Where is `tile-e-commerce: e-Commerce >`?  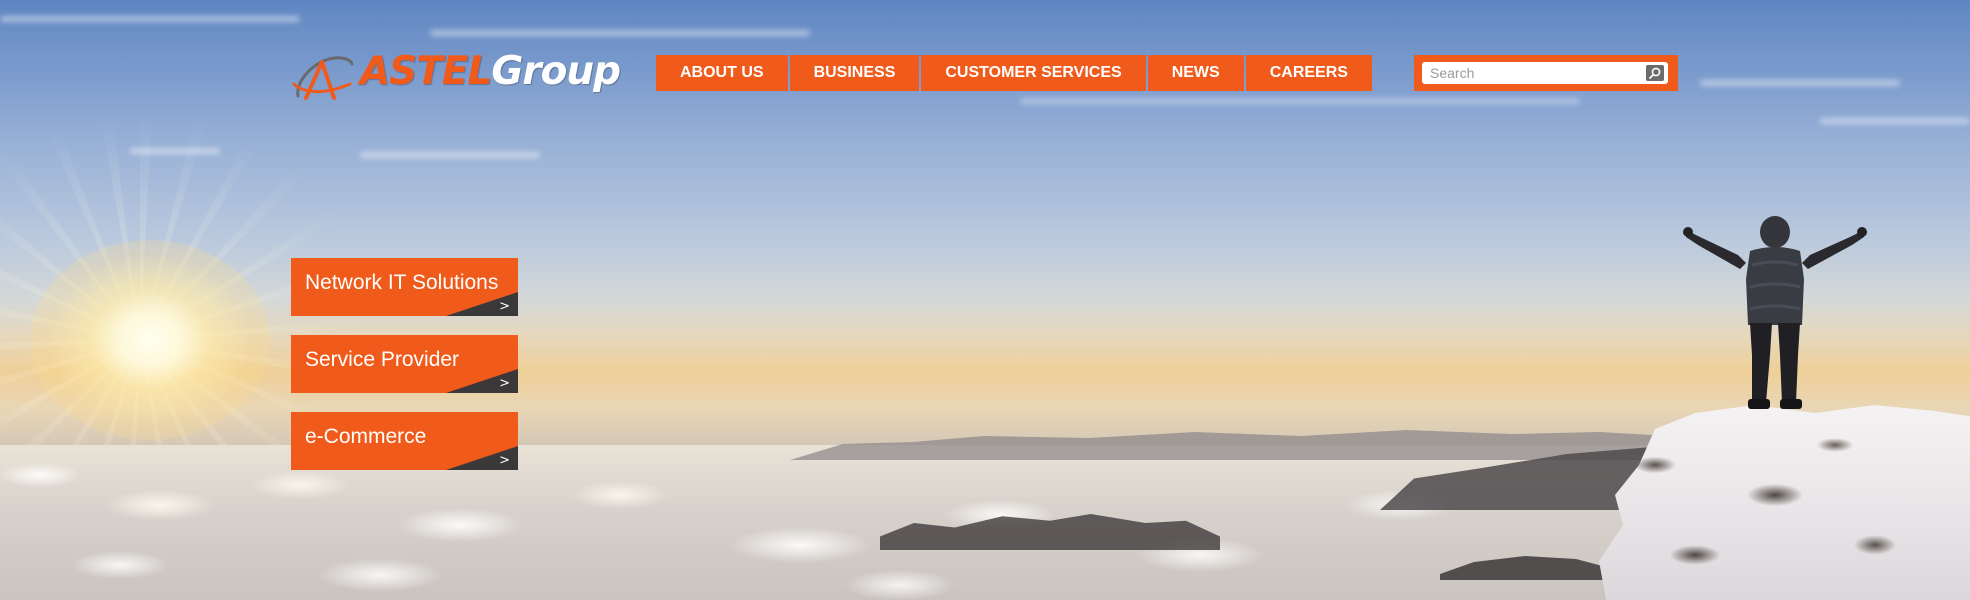
tile-e-commerce: e-Commerce > is located at coordinates (404, 441).